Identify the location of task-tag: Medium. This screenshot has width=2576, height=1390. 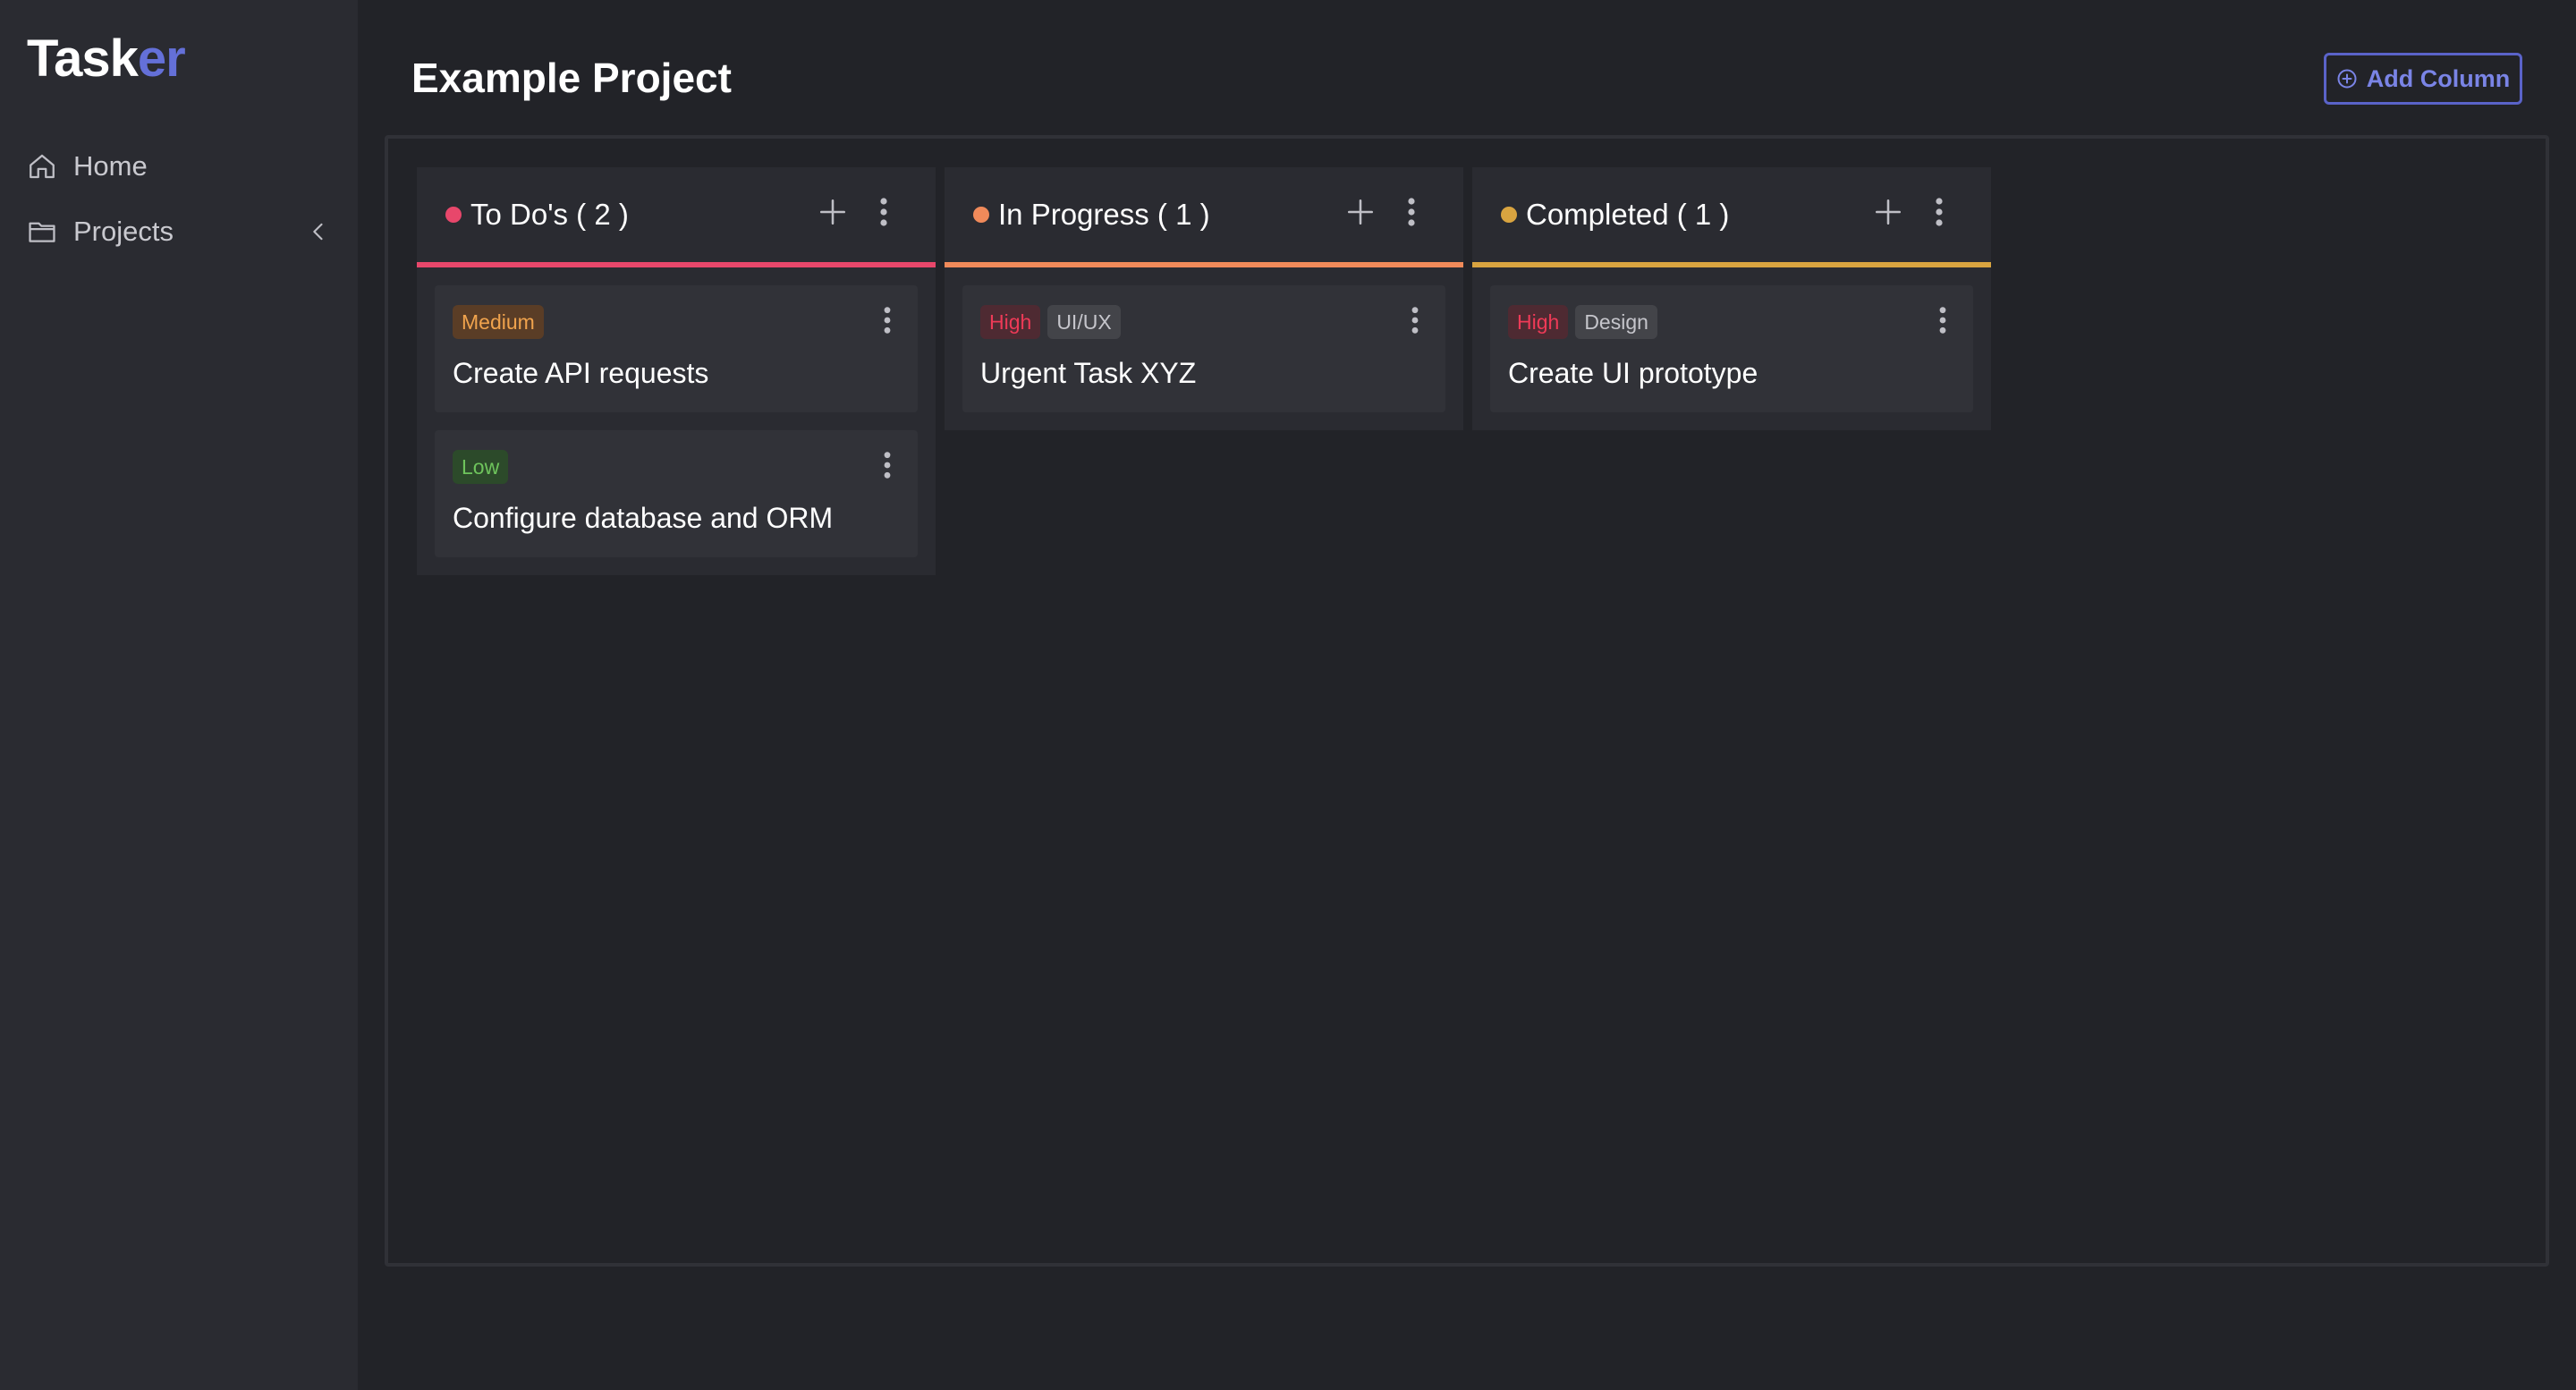
(498, 322).